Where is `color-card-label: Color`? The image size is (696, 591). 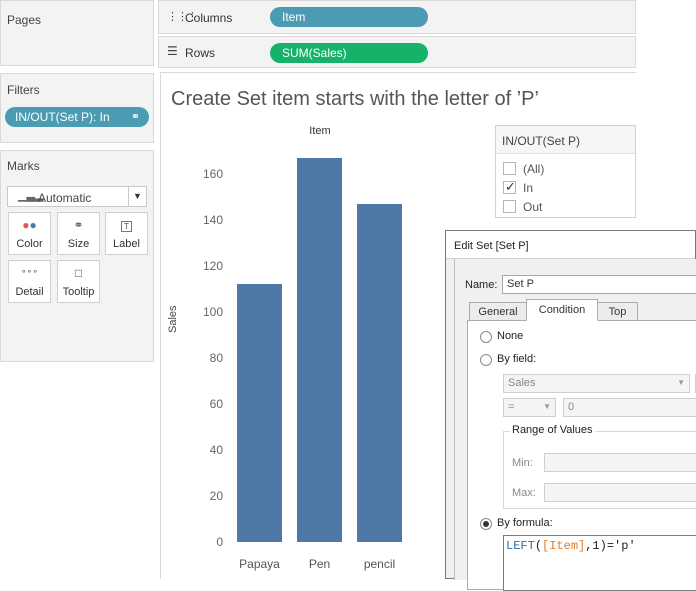 color-card-label: Color is located at coordinates (29, 244).